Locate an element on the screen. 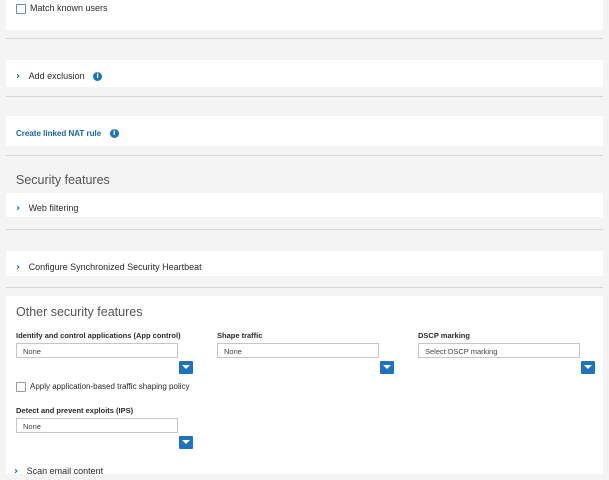 The height and width of the screenshot is (480, 609). scan-email-toggle: › Scan email content is located at coordinates (58, 470).